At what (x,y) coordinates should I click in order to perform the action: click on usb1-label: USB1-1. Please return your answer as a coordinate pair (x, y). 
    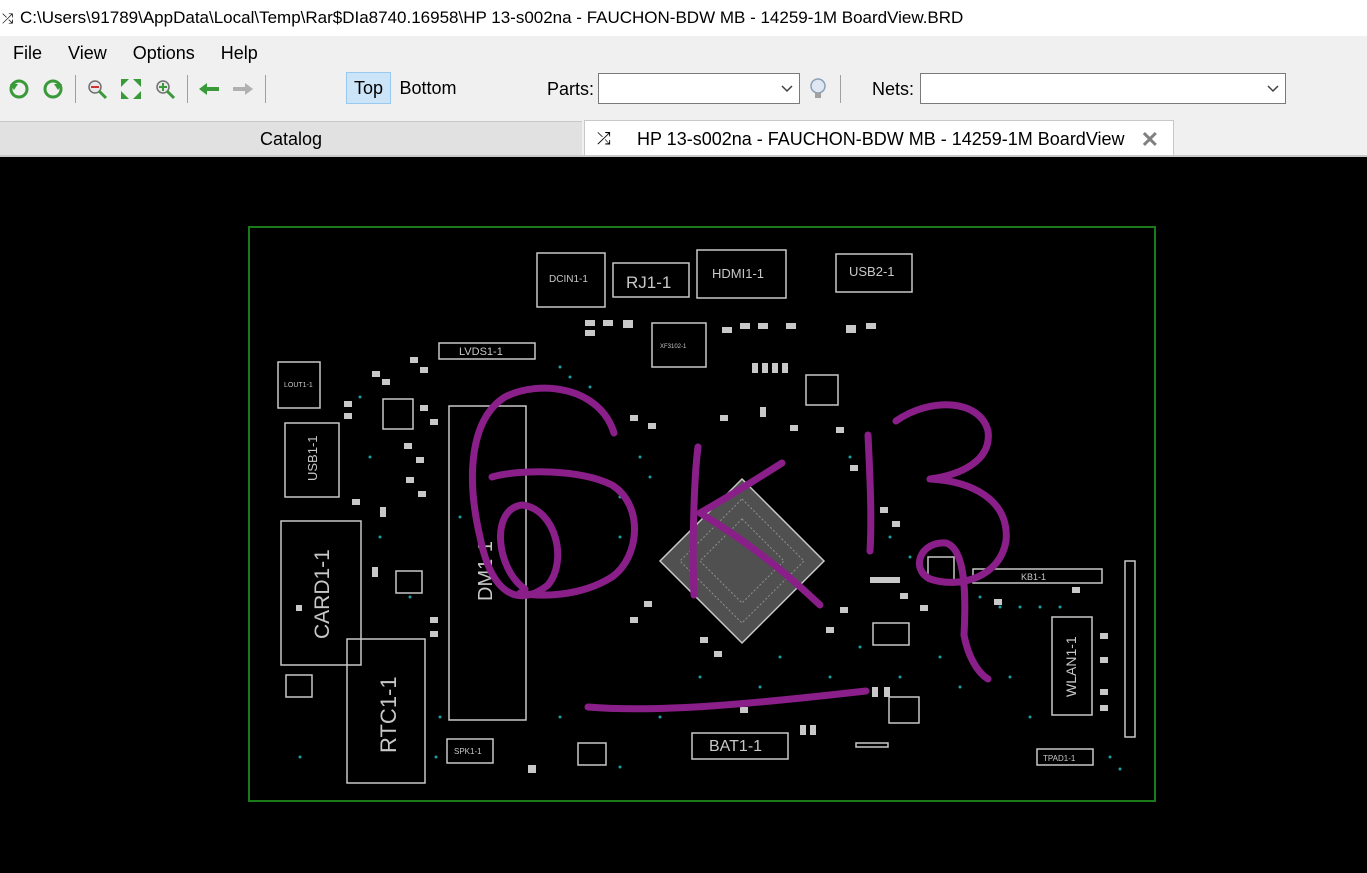
    Looking at the image, I should click on (312, 458).